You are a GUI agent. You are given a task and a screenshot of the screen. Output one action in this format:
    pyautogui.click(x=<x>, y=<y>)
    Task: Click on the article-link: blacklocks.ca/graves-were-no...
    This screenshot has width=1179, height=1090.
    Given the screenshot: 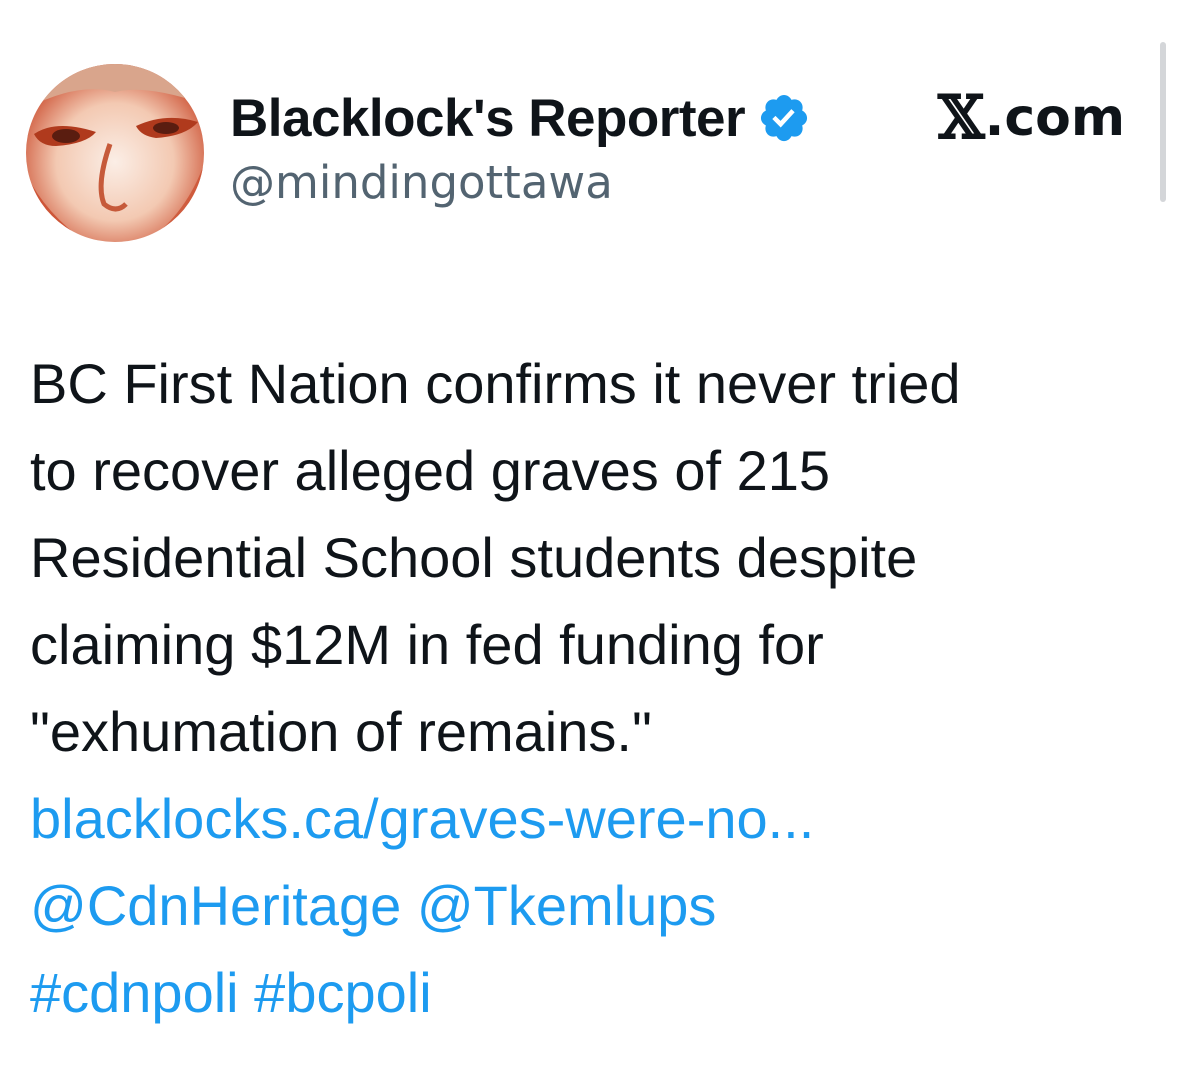 What is the action you would take?
    pyautogui.click(x=422, y=818)
    